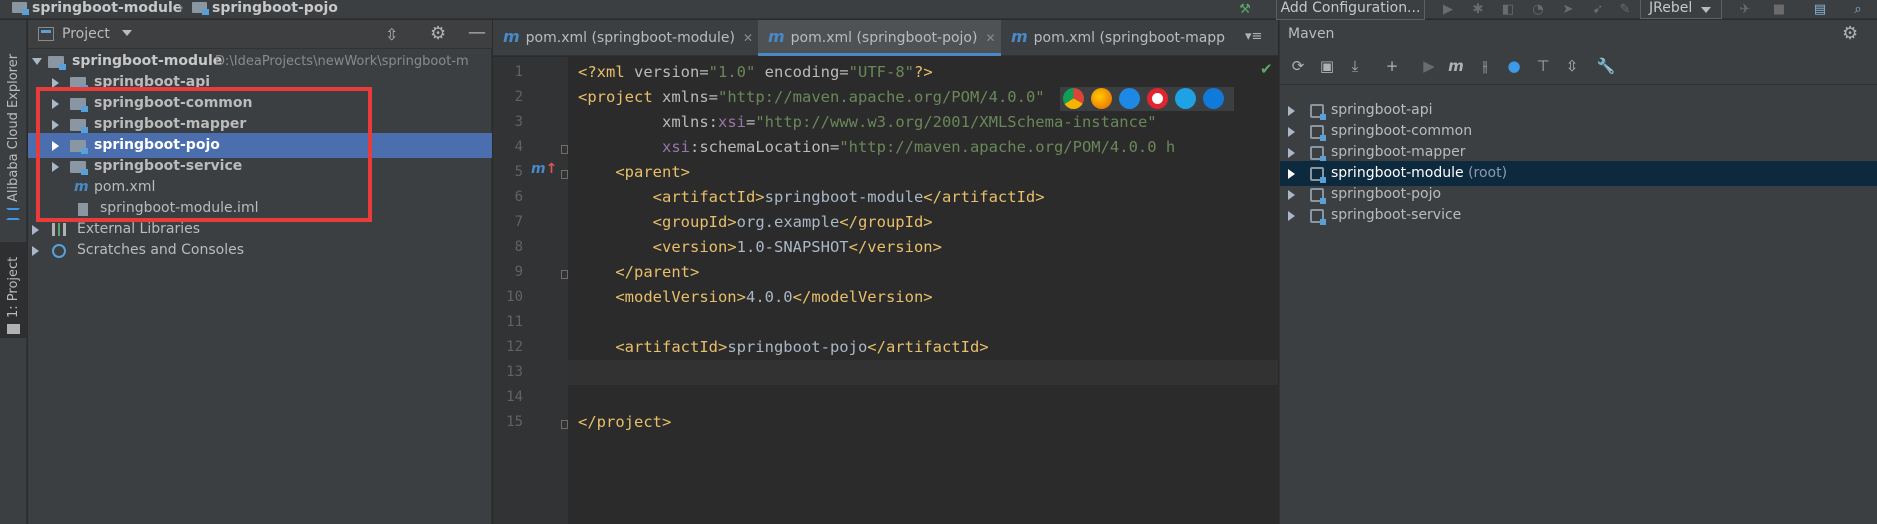  Describe the element at coordinates (755, 72) in the screenshot. I see `code-line: <?xml version="1.0" encoding="UTF-8"?>` at that location.